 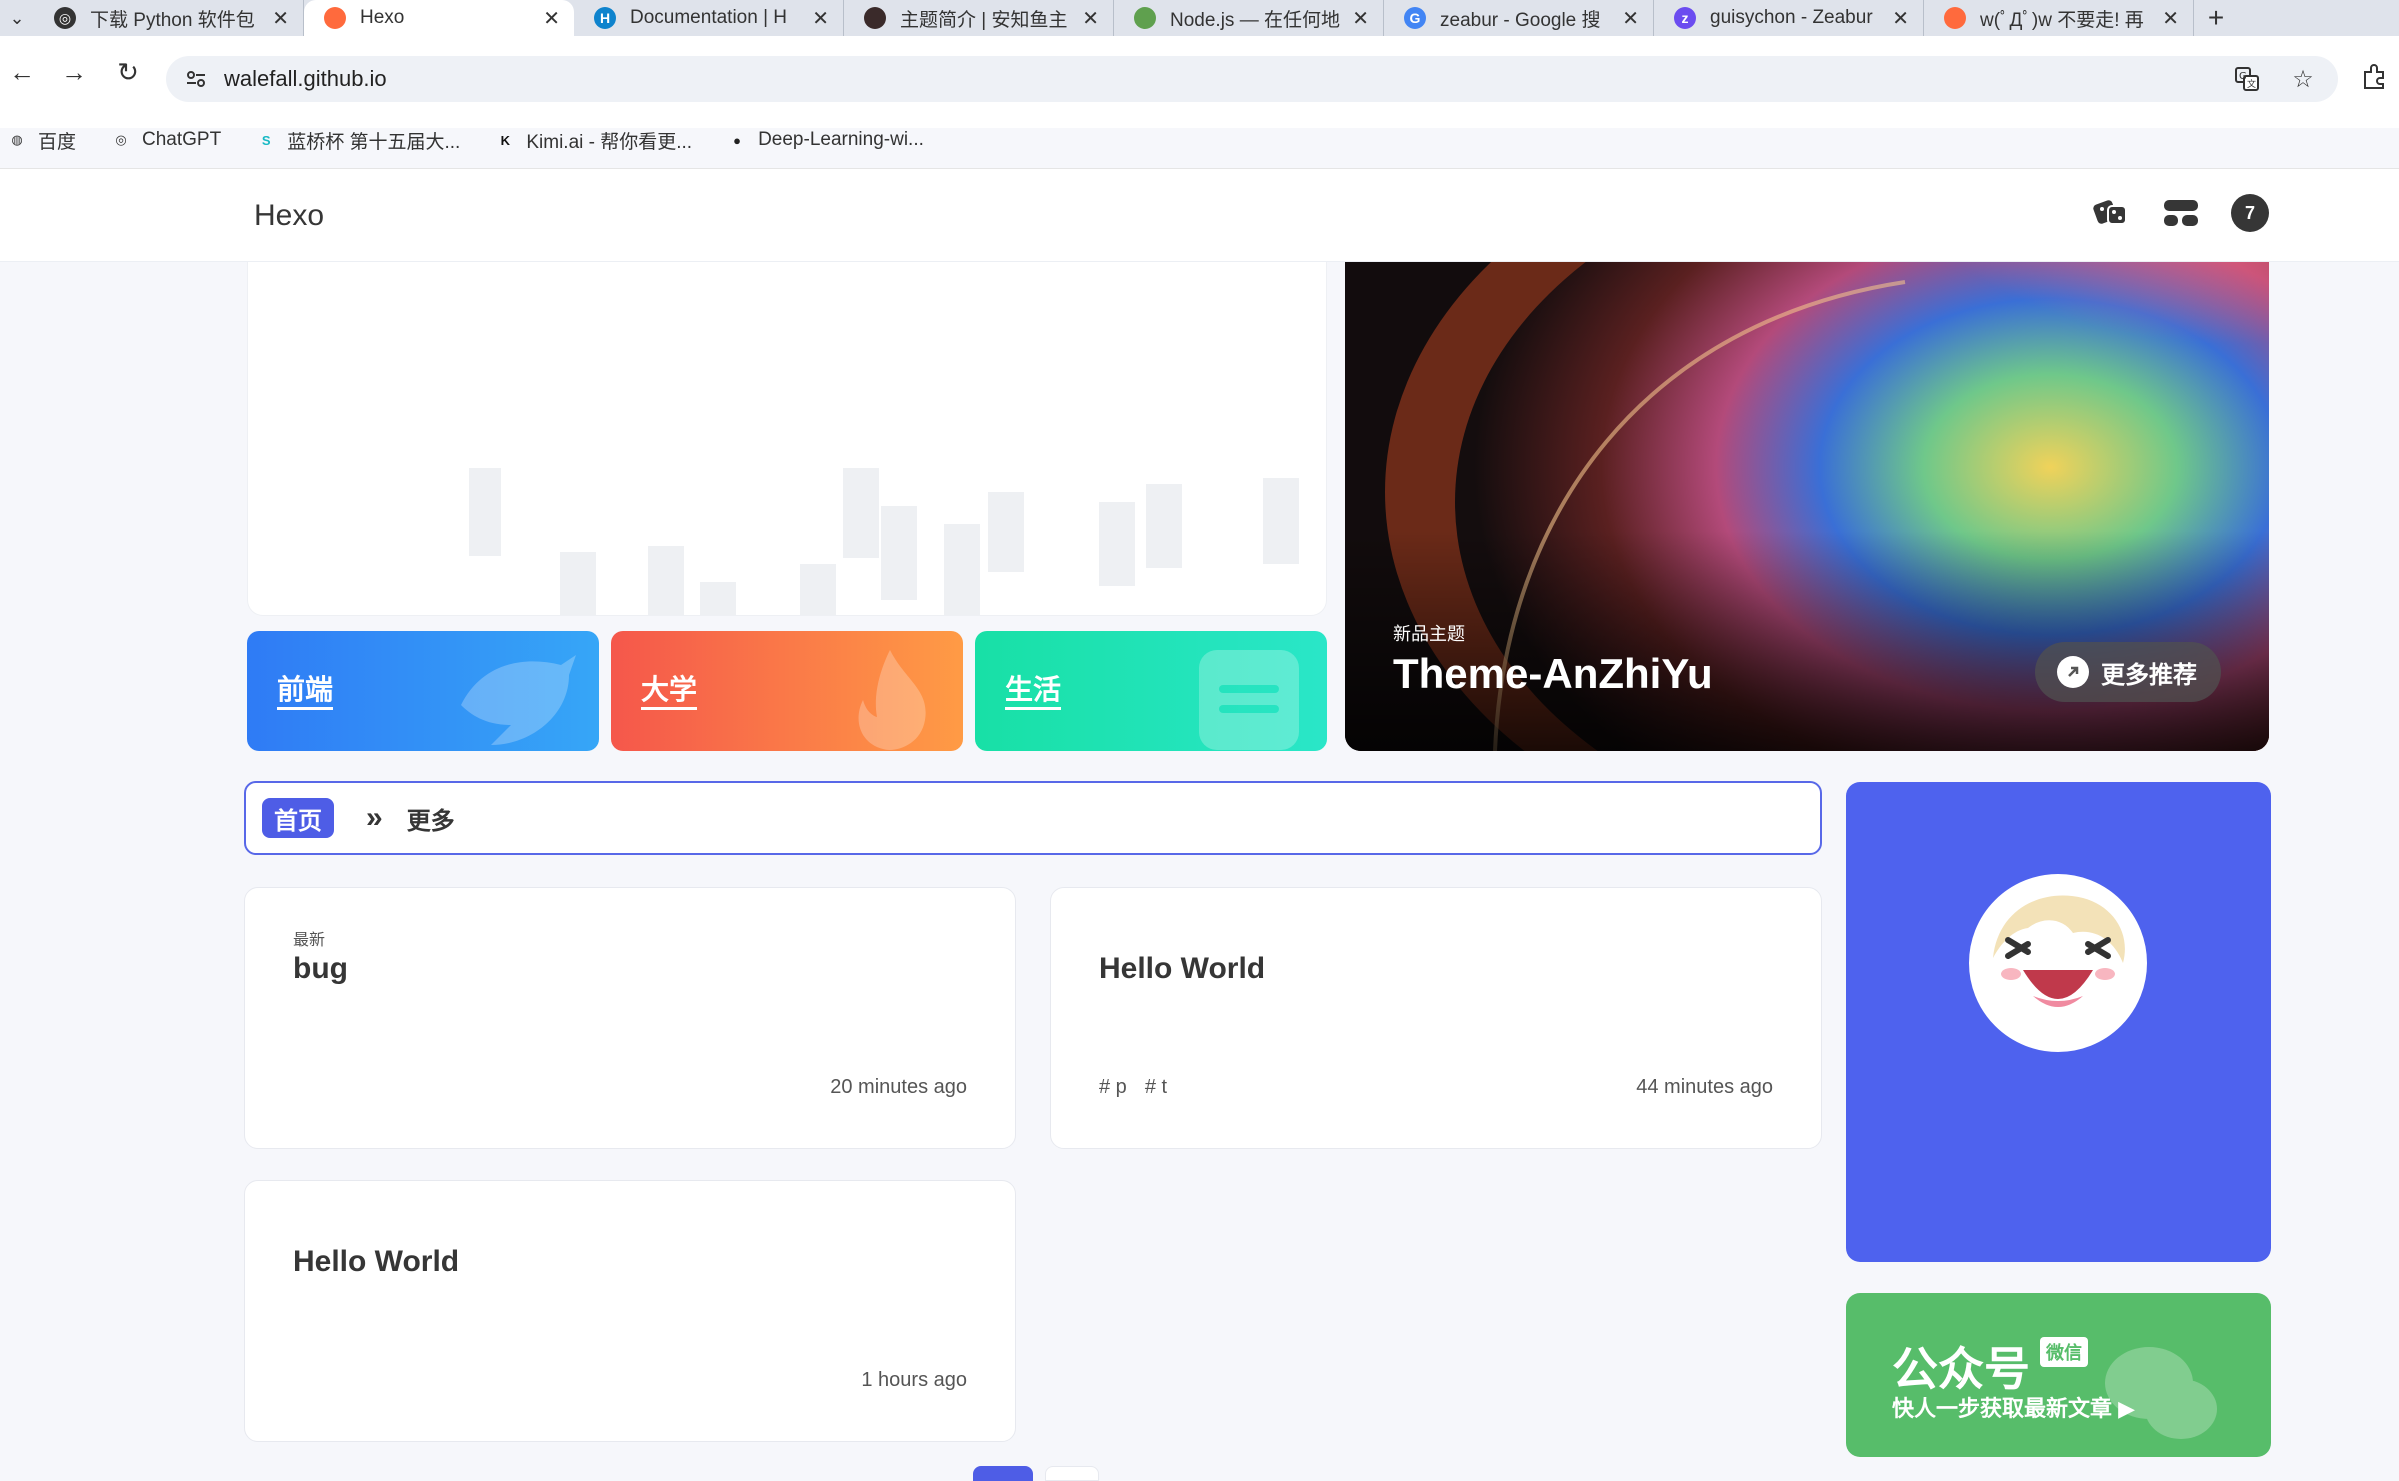 I want to click on tab-title: 主题简介 | 安知鱼主, so click(x=984, y=20).